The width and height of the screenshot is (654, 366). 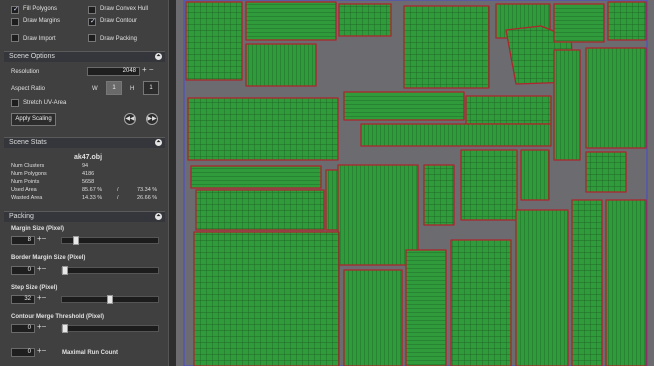 What do you see at coordinates (151, 88) in the screenshot?
I see `aspect-h-input: 1` at bounding box center [151, 88].